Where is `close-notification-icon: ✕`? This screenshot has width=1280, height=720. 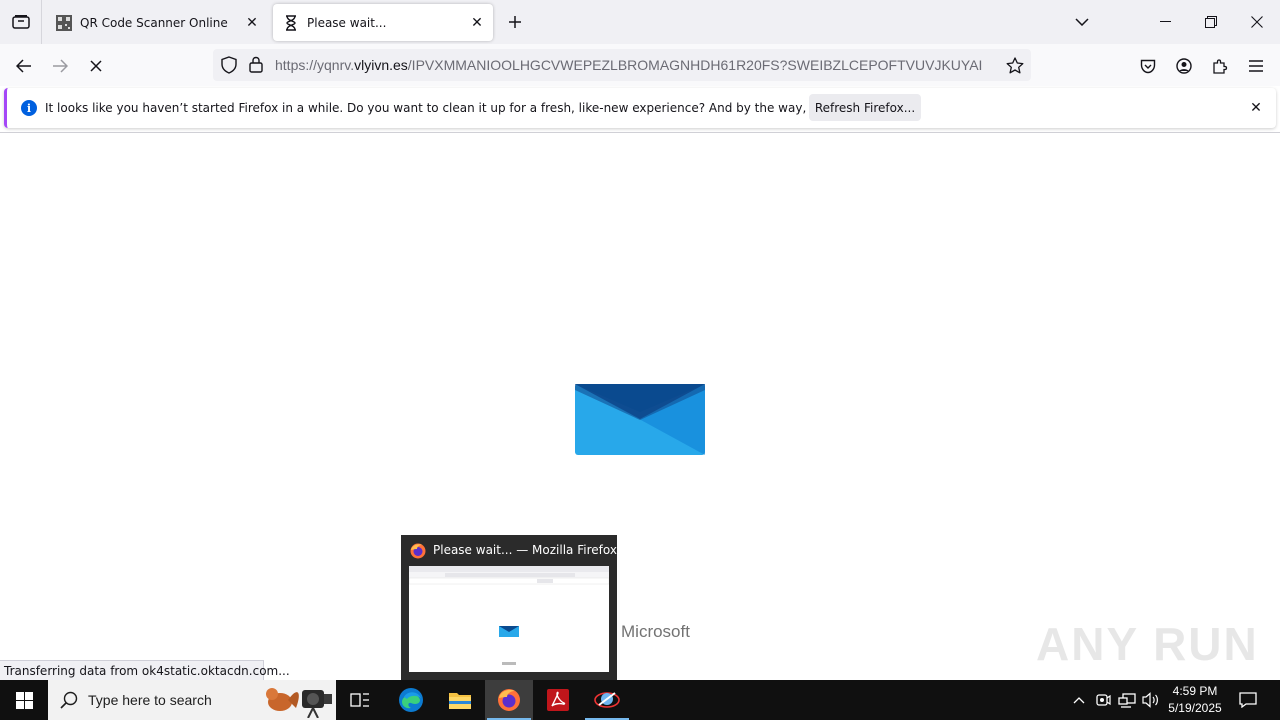
close-notification-icon: ✕ is located at coordinates (1256, 108).